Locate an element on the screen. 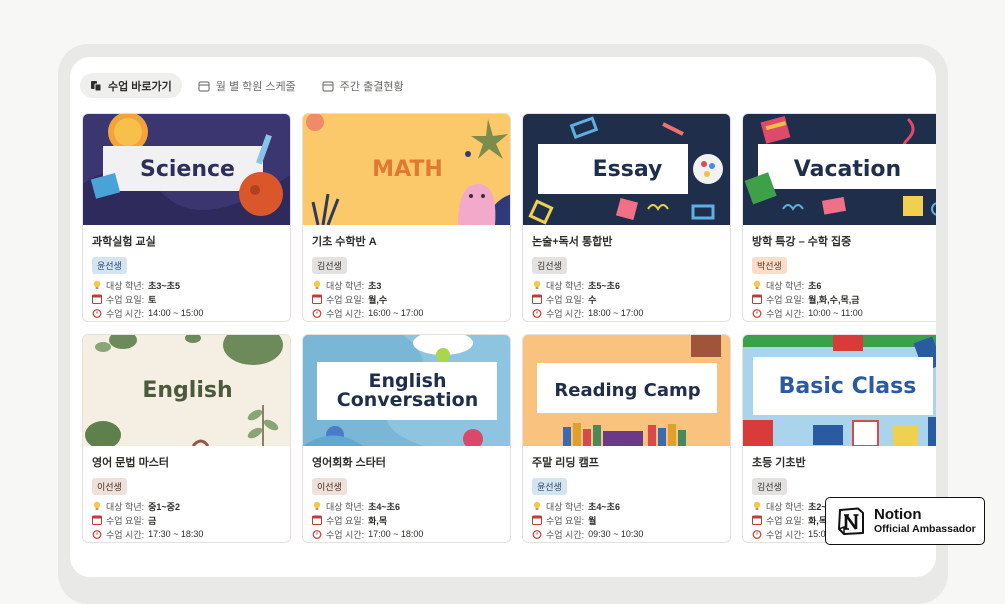 The image size is (1005, 604). days-value: 월 is located at coordinates (592, 520).